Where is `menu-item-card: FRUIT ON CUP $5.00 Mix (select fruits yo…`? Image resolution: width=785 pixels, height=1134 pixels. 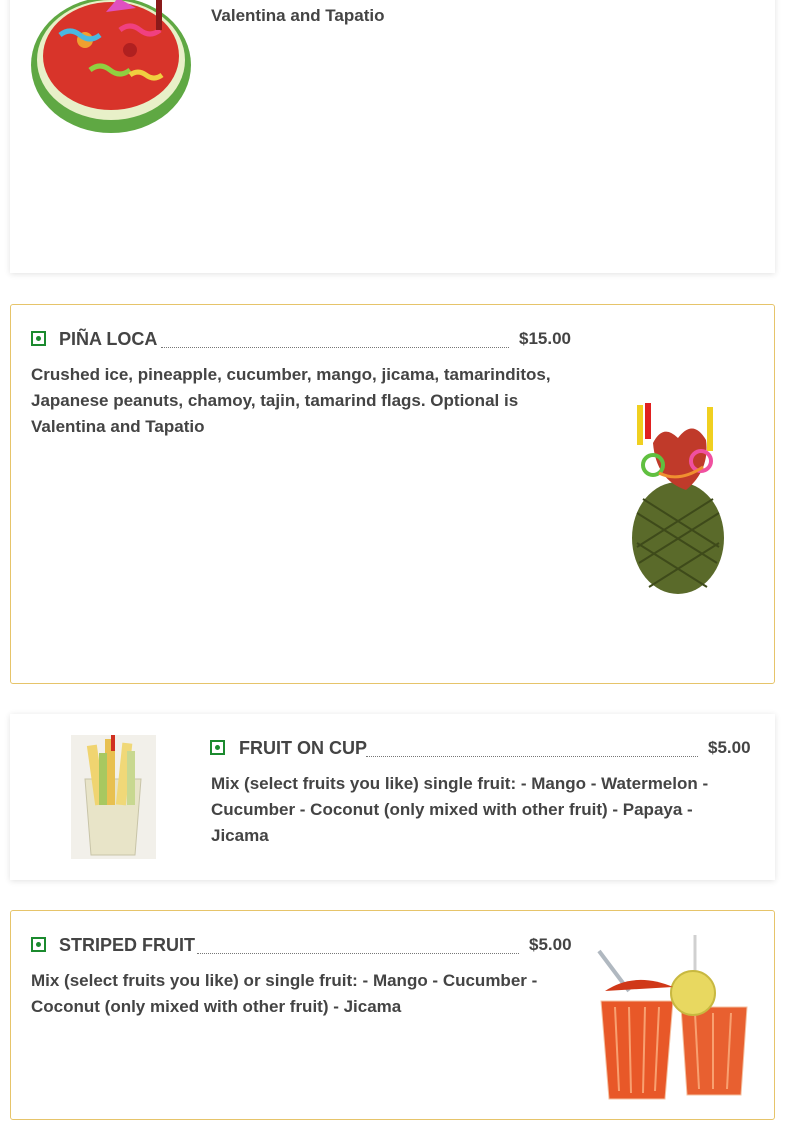 menu-item-card: FRUIT ON CUP $5.00 Mix (select fruits yo… is located at coordinates (392, 797).